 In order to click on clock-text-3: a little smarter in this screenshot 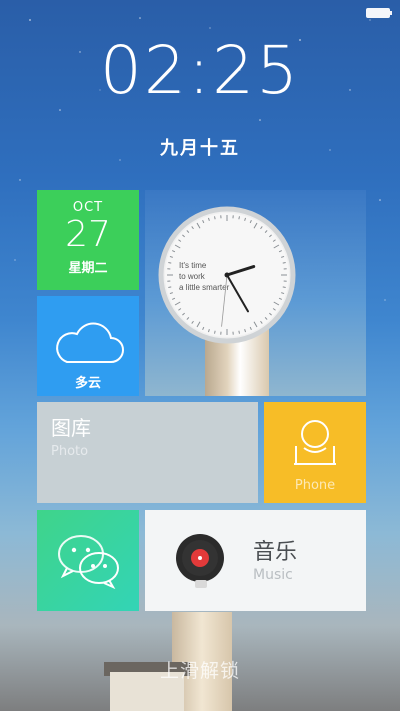, I will do `click(204, 287)`.